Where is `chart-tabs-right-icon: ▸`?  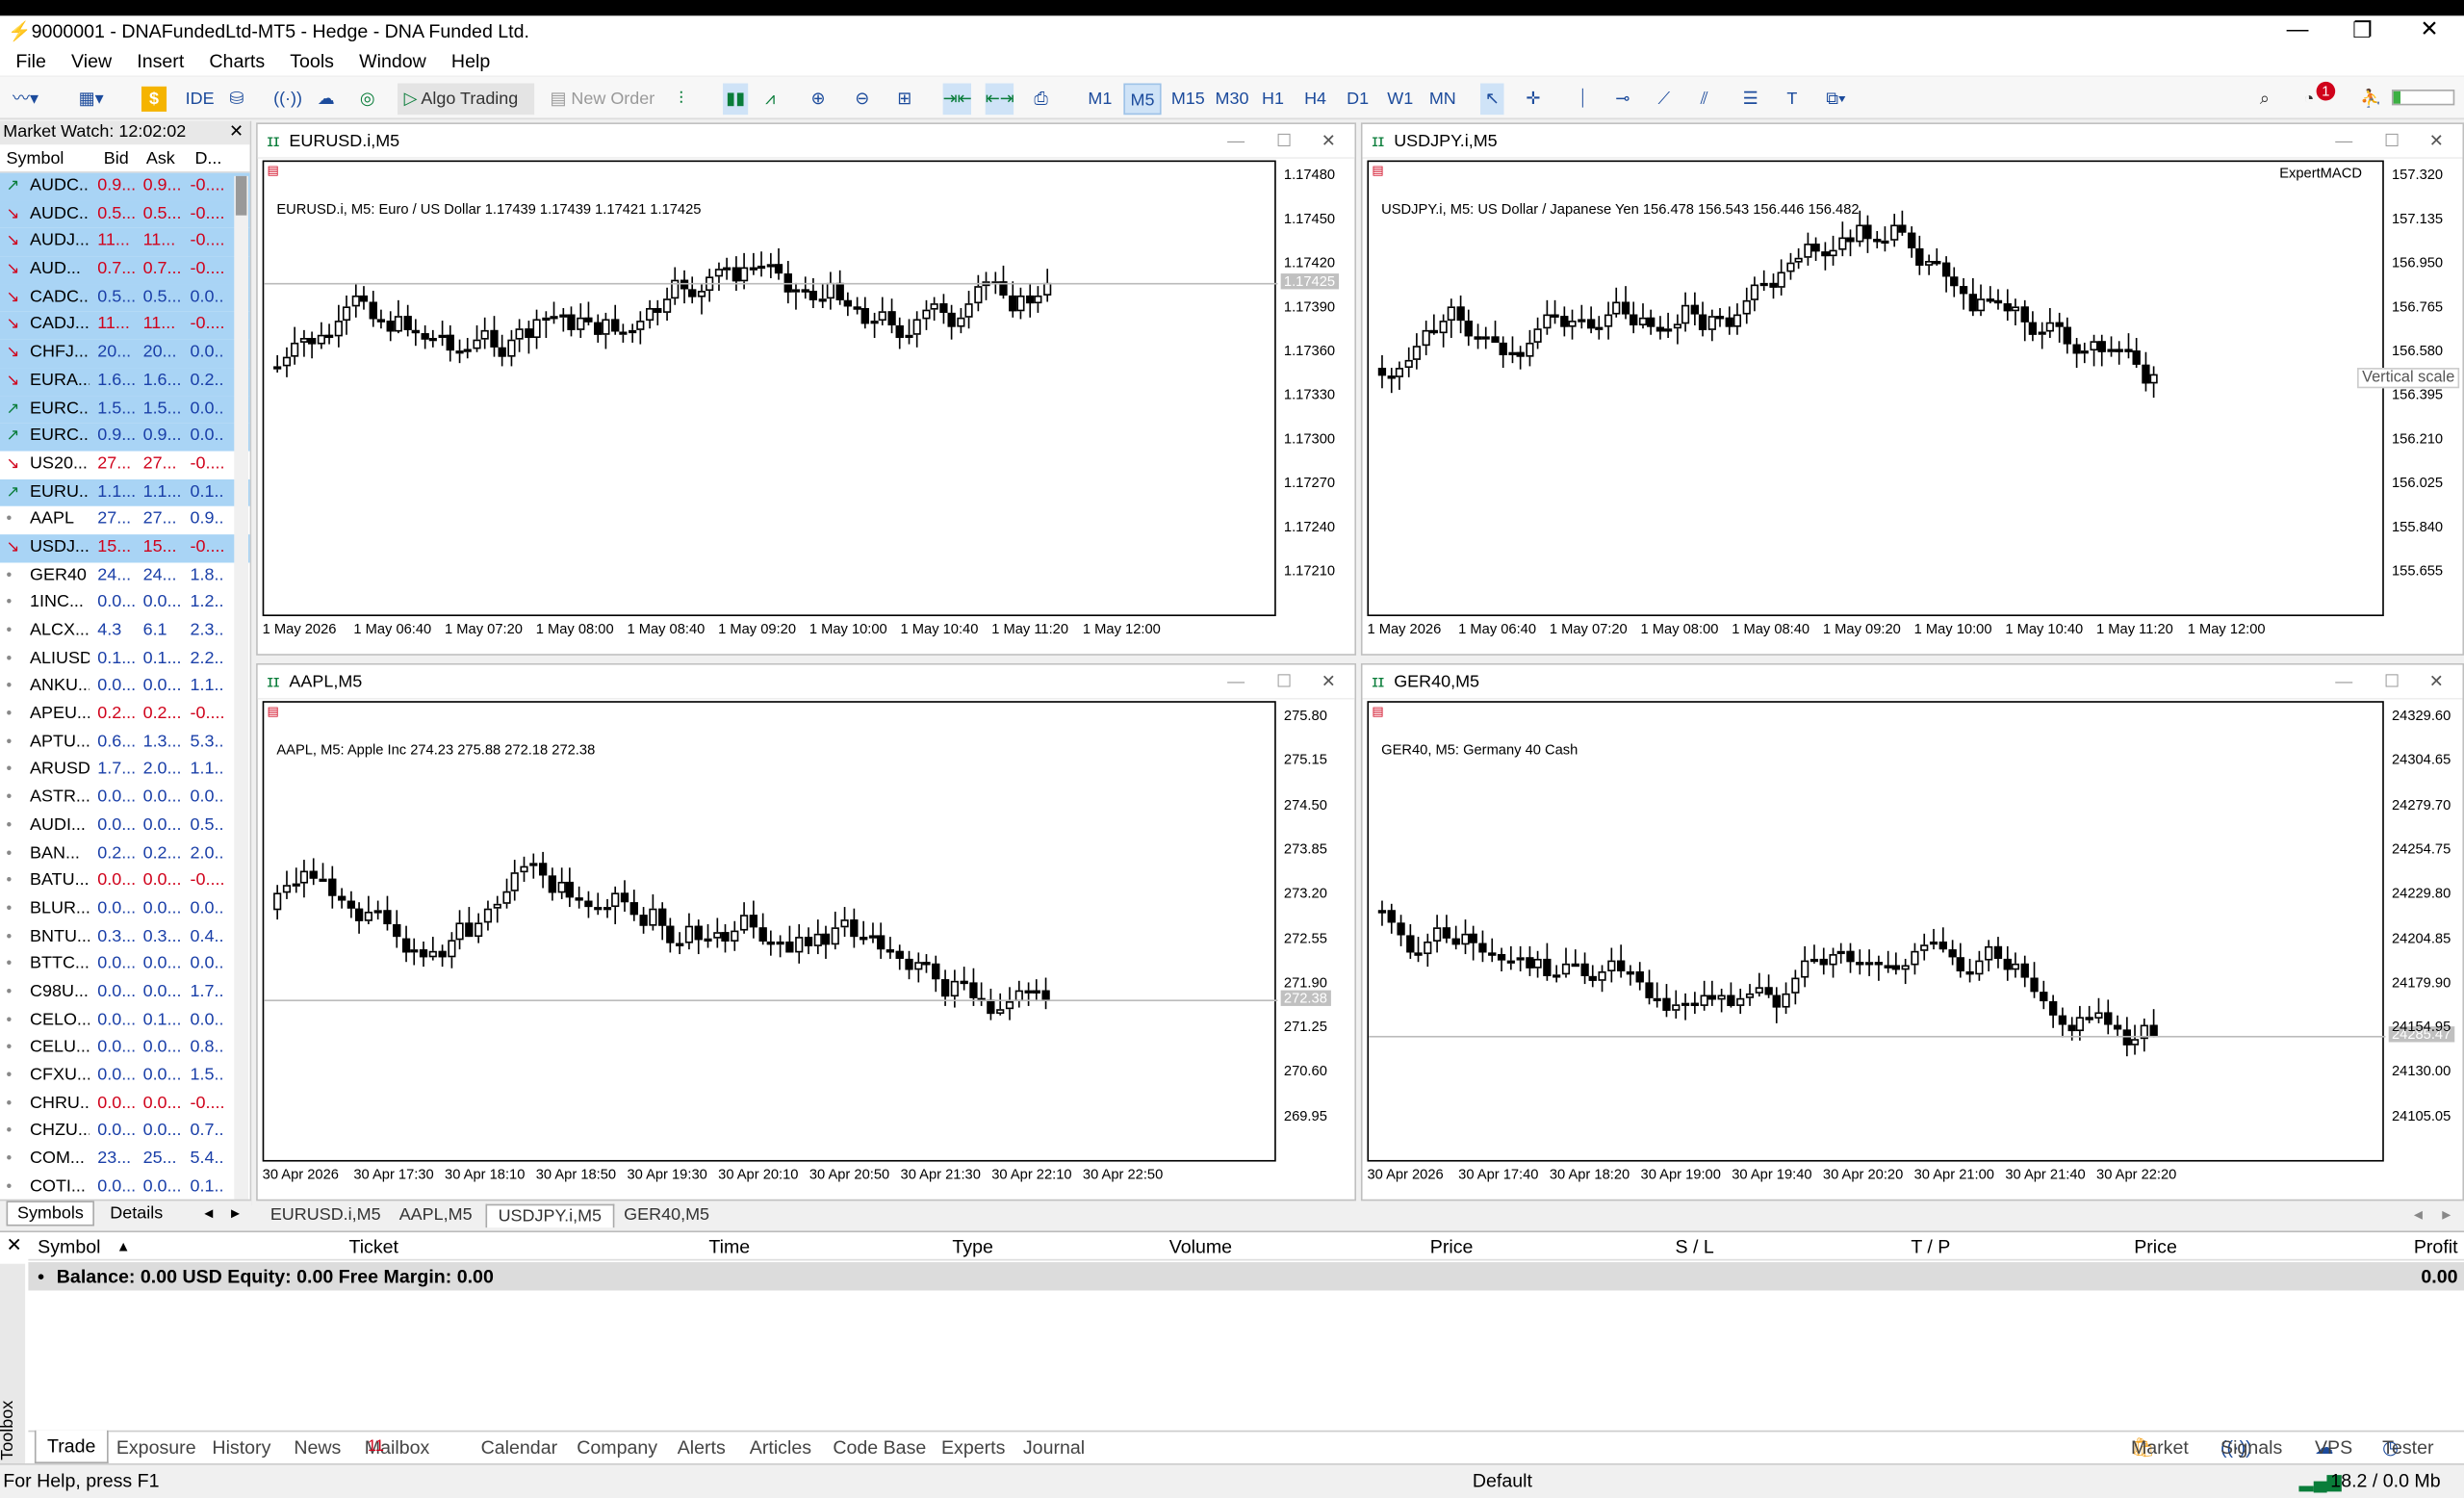
chart-tabs-right-icon: ▸ is located at coordinates (2446, 1214).